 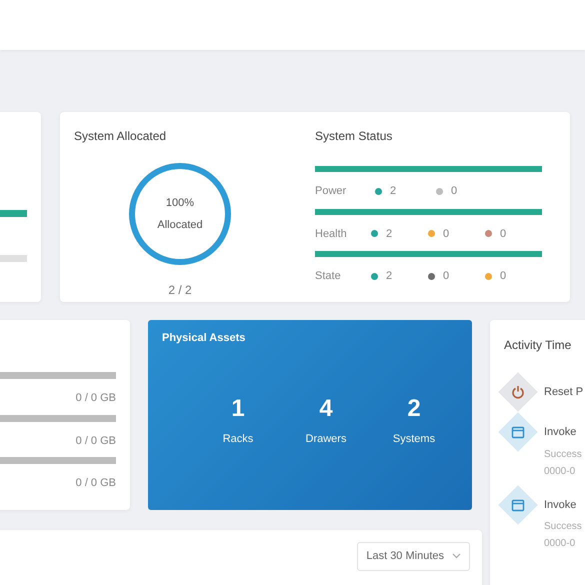 What do you see at coordinates (328, 276) in the screenshot?
I see `status-label: State` at bounding box center [328, 276].